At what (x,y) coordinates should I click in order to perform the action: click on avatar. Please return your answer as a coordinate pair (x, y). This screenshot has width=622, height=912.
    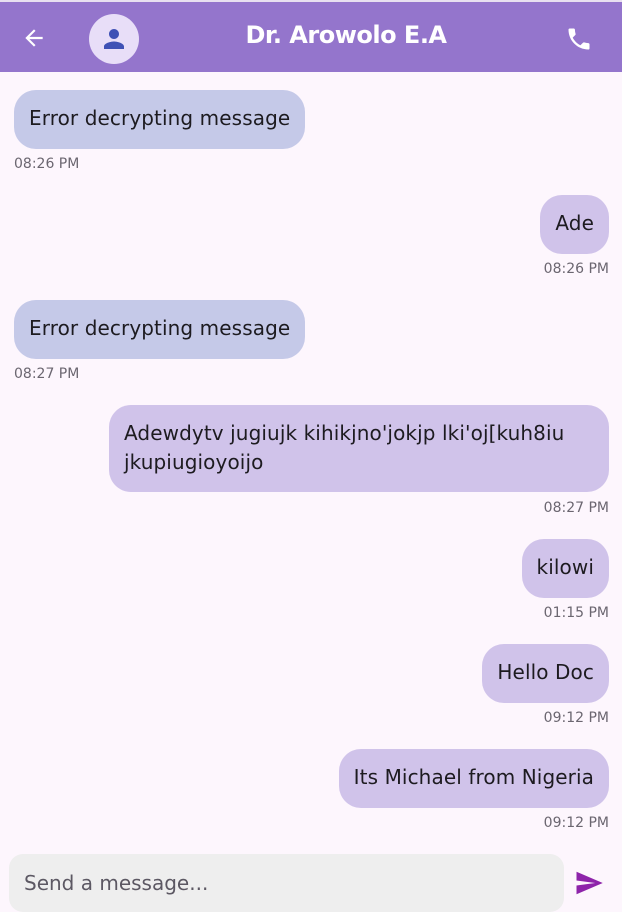
    Looking at the image, I should click on (114, 39).